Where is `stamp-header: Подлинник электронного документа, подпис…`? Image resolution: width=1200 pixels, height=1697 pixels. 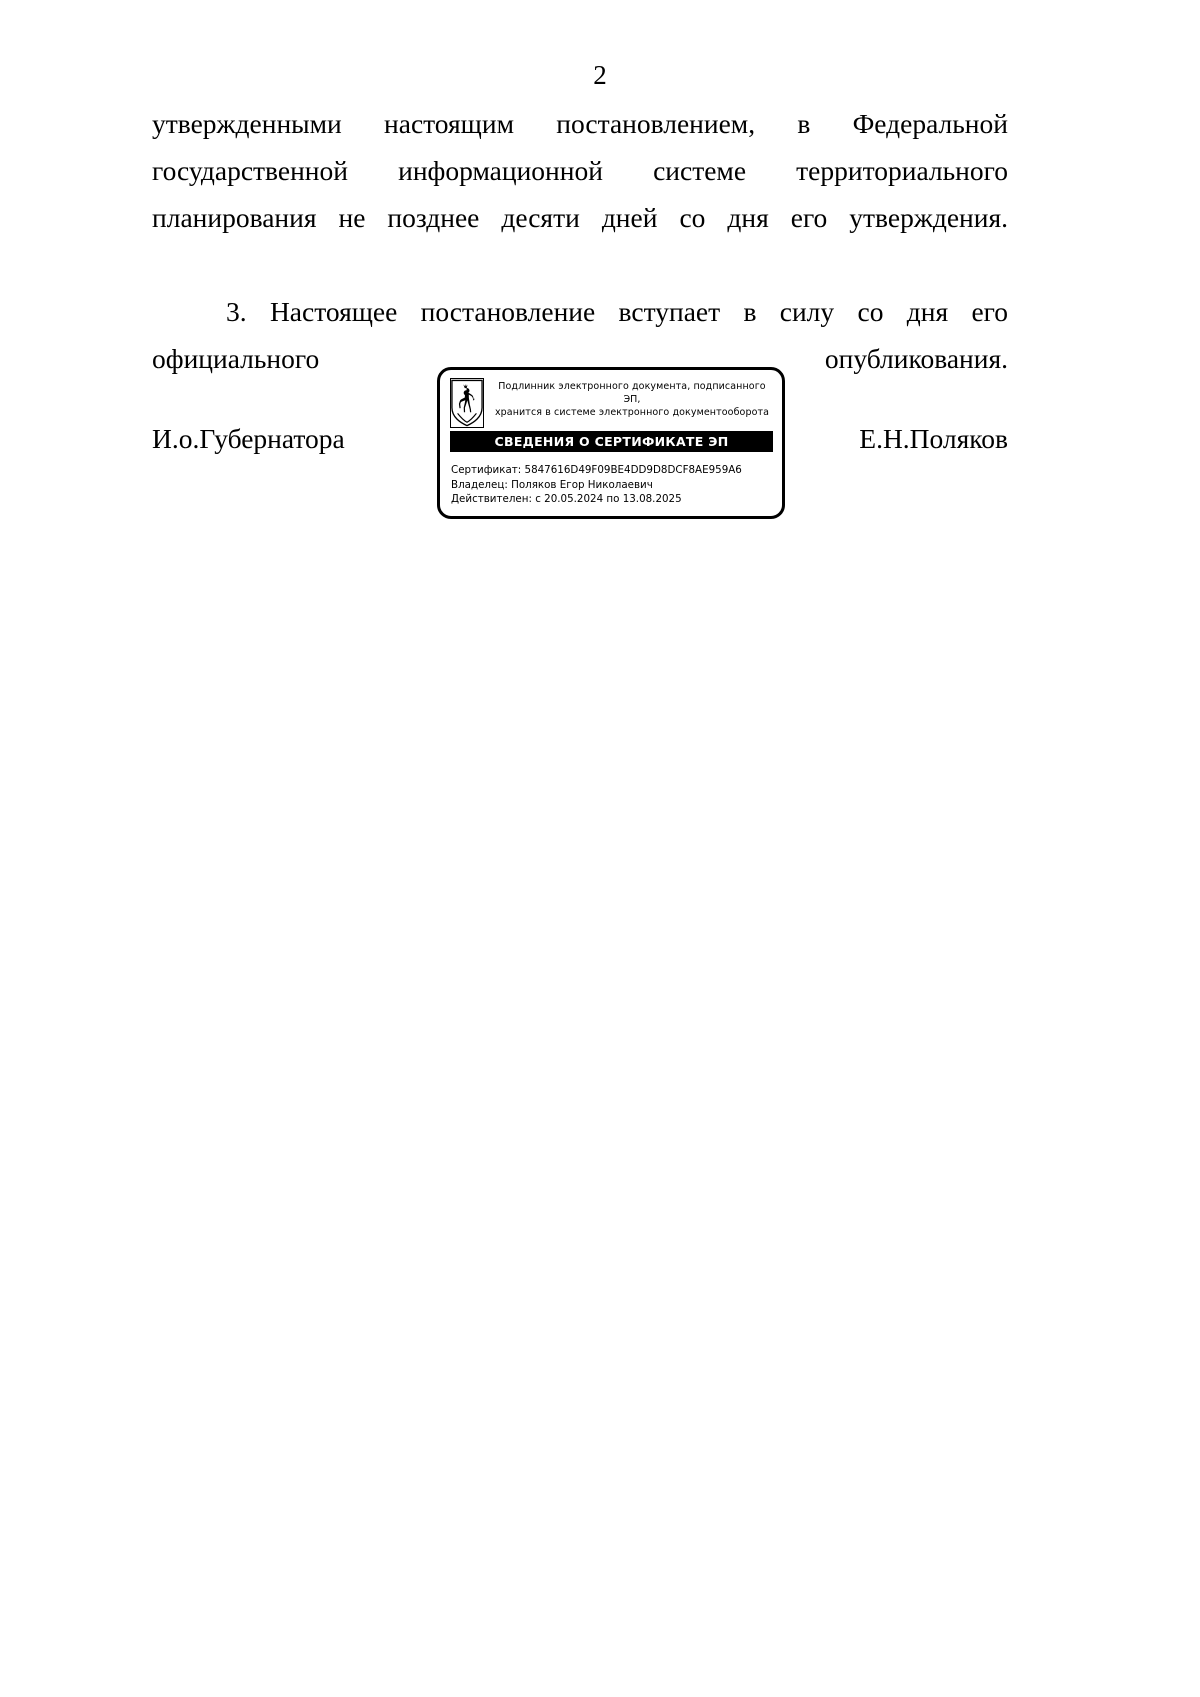
stamp-header: Подлинник электронного документа, подпис… is located at coordinates (612, 403).